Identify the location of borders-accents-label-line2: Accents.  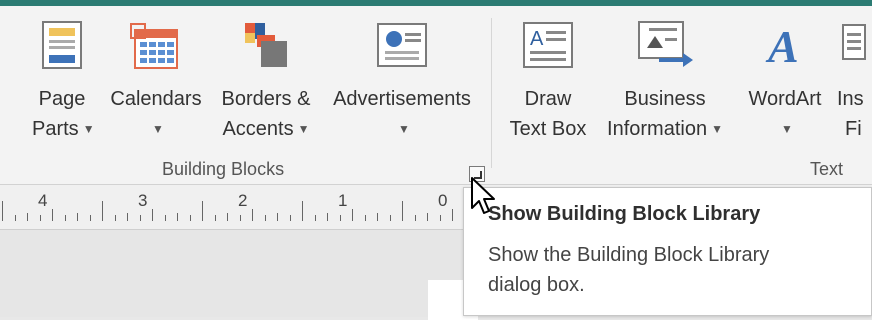
(258, 129).